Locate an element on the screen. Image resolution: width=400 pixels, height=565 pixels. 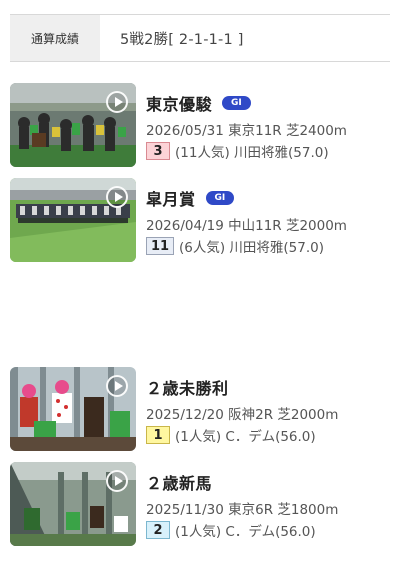
finish-position: 2 is located at coordinates (158, 530).